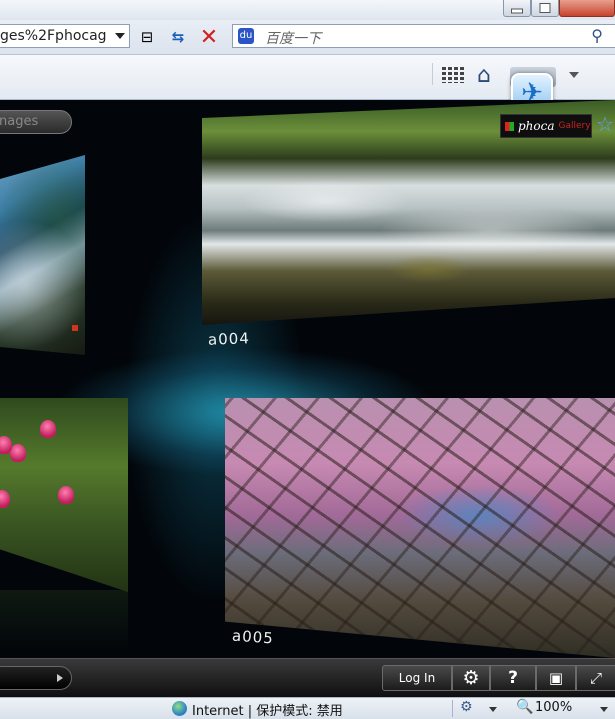 The image size is (615, 719). Describe the element at coordinates (509, 126) in the screenshot. I see `phoca-mark-icon` at that location.